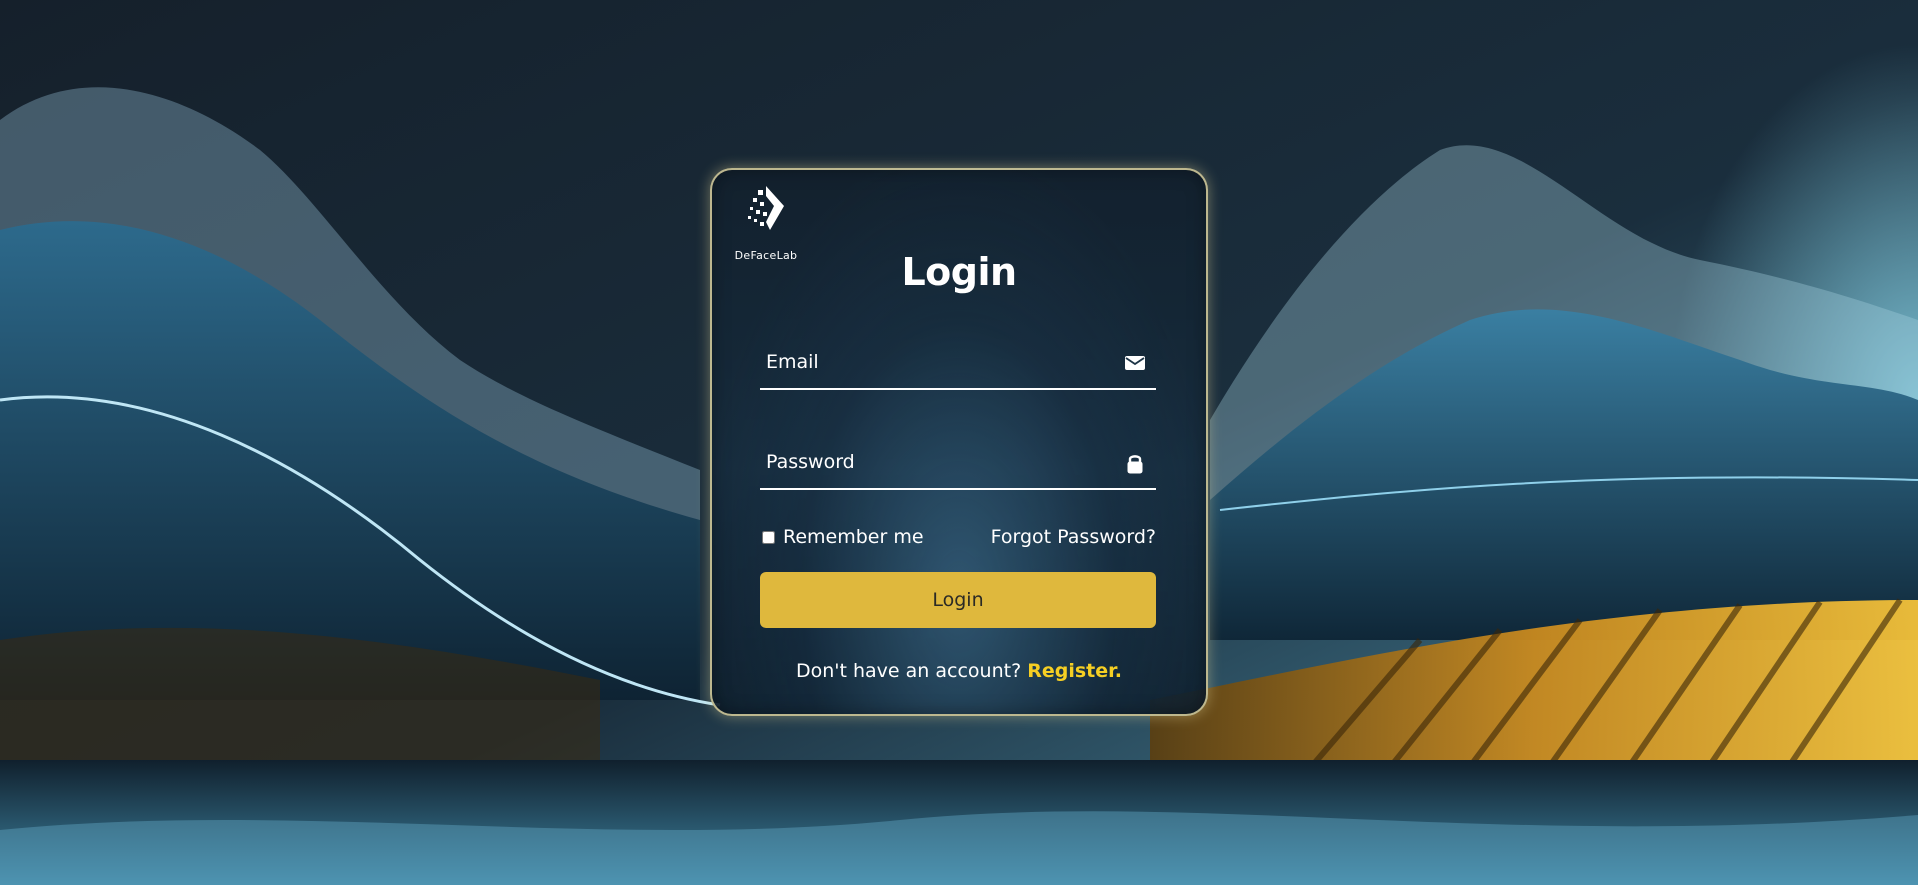 This screenshot has width=1918, height=885. I want to click on remember-me-option: Remember me, so click(842, 537).